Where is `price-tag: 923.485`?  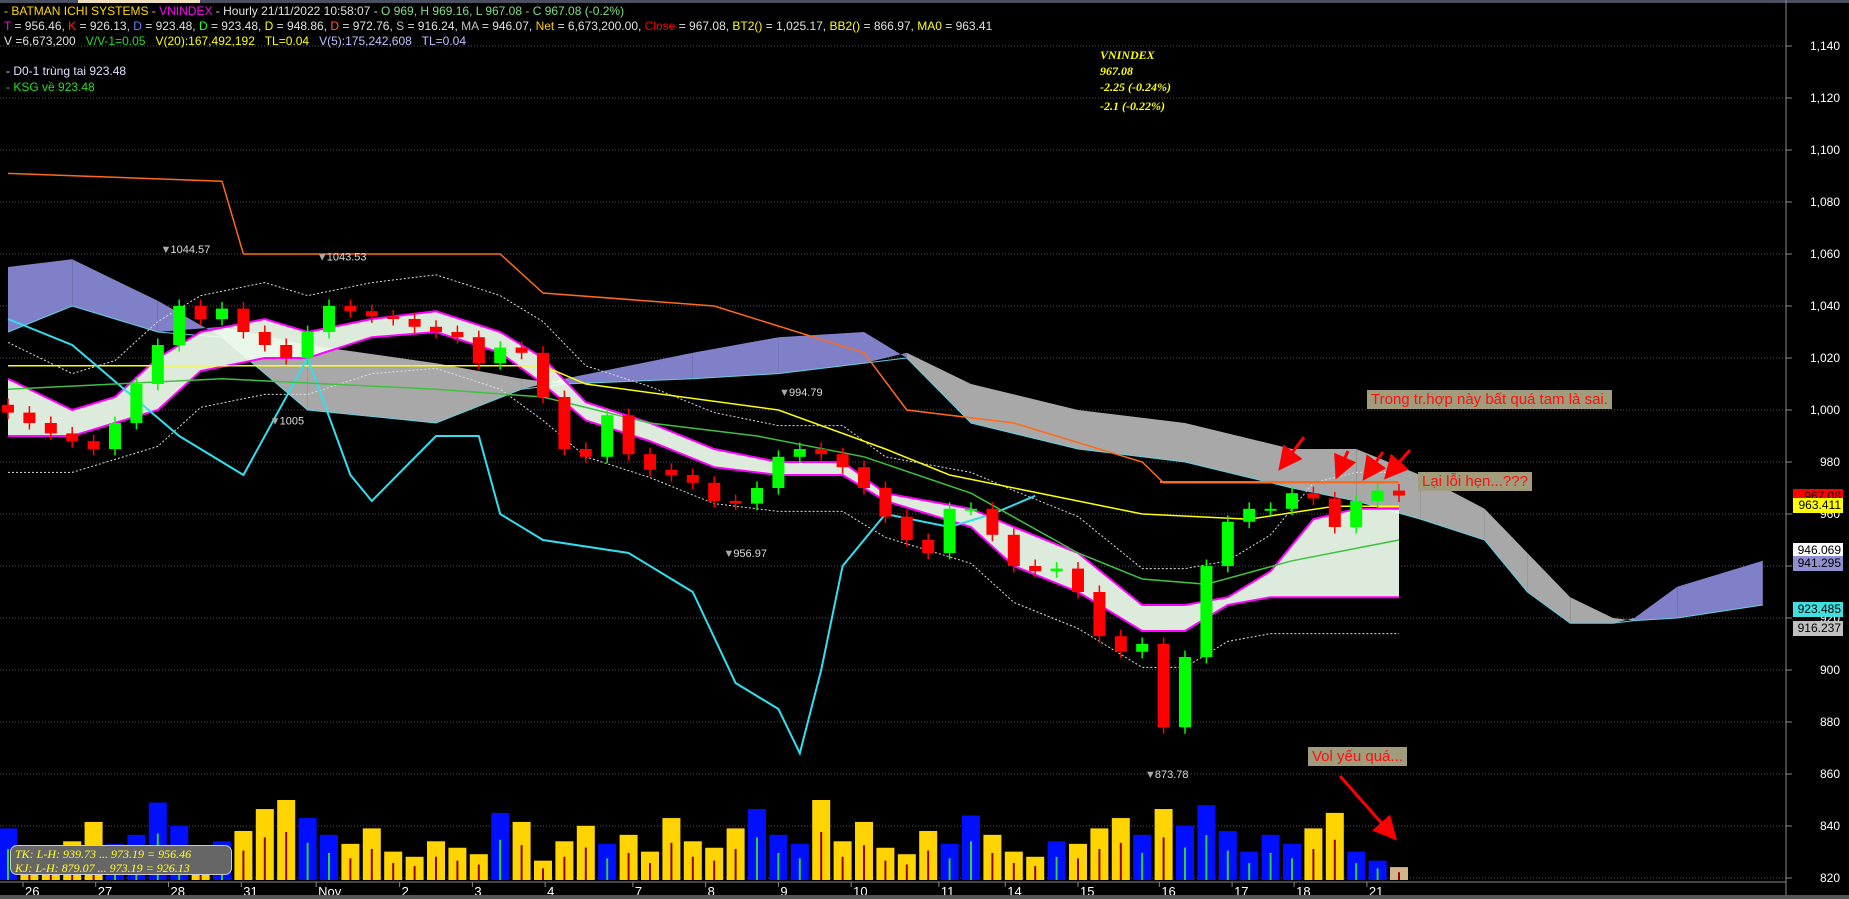
price-tag: 923.485 is located at coordinates (1818, 609).